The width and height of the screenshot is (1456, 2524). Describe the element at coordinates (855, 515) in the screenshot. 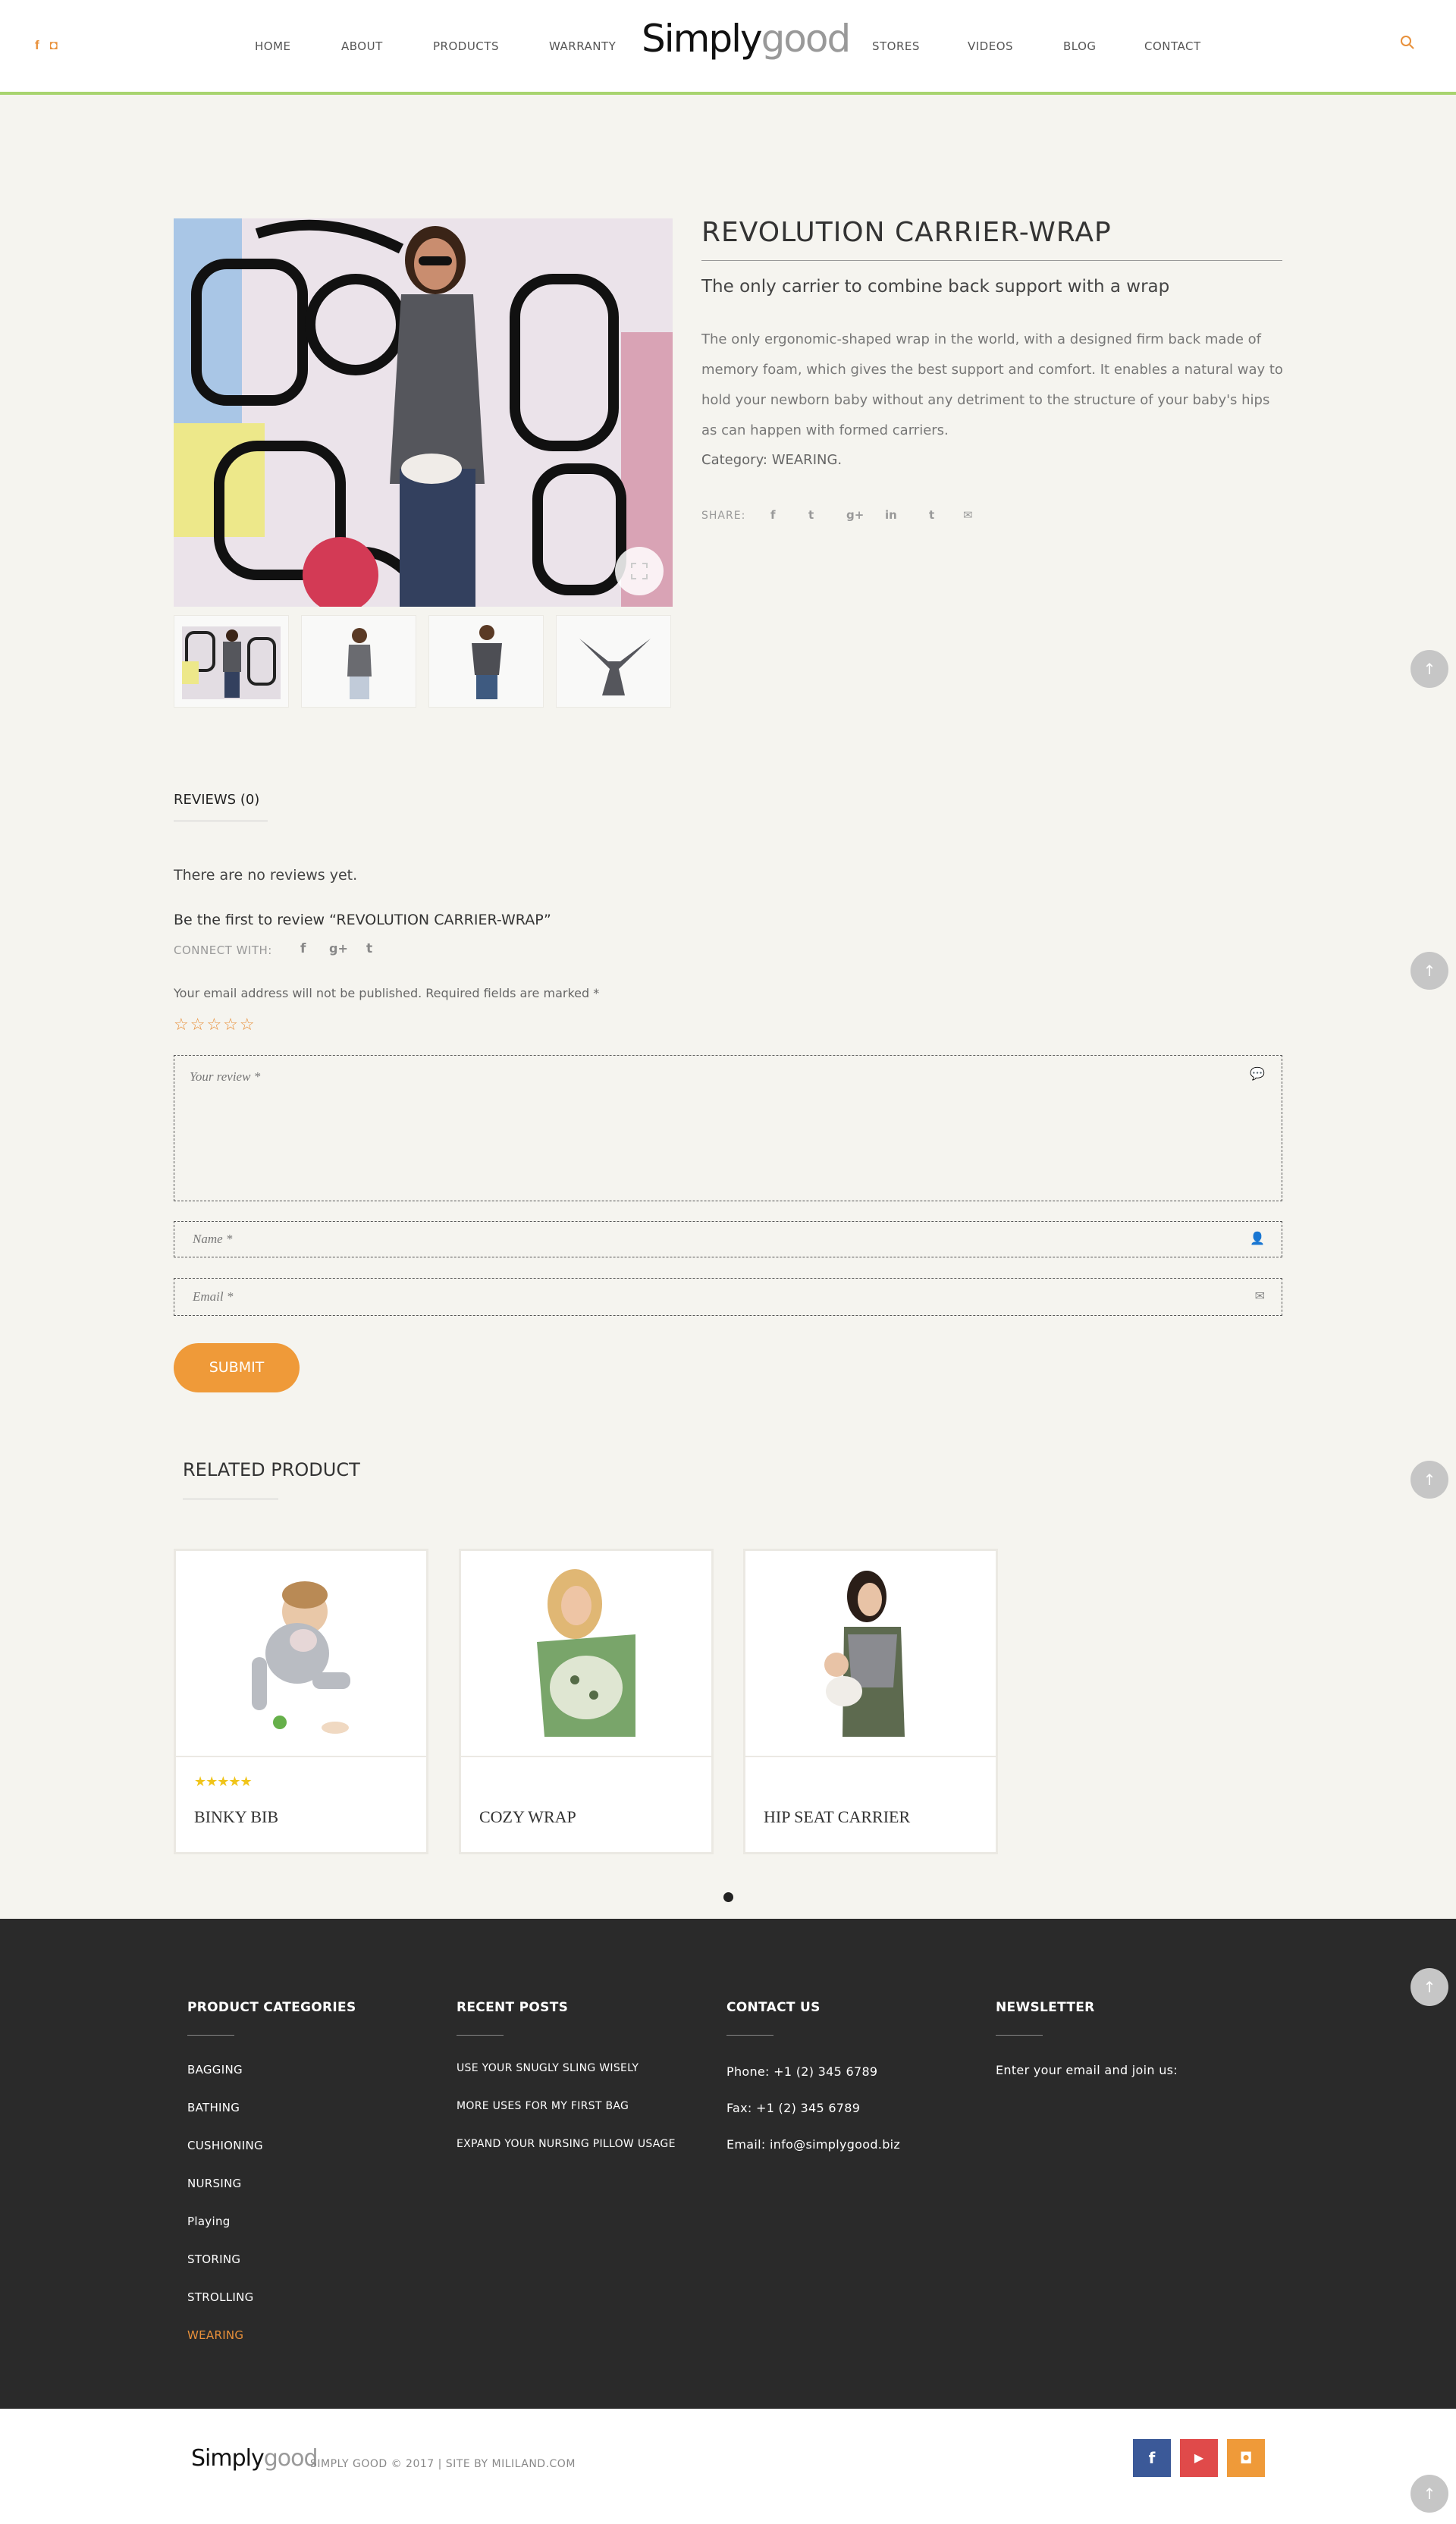

I see `share-googleplus-icon: g+` at that location.